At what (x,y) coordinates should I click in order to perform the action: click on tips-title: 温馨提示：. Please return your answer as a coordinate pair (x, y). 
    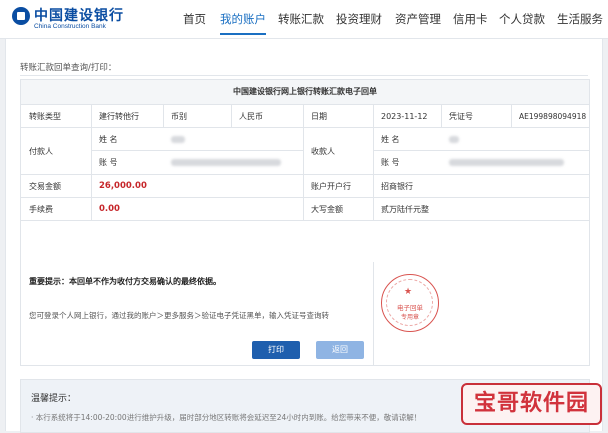
    Looking at the image, I should click on (54, 399).